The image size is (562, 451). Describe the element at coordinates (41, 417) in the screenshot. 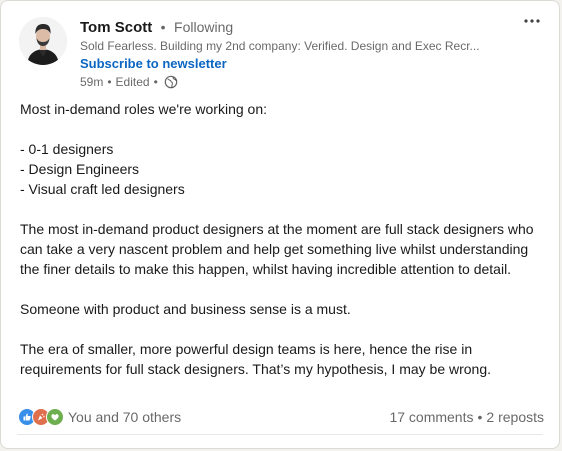

I see `reaction-icons` at that location.